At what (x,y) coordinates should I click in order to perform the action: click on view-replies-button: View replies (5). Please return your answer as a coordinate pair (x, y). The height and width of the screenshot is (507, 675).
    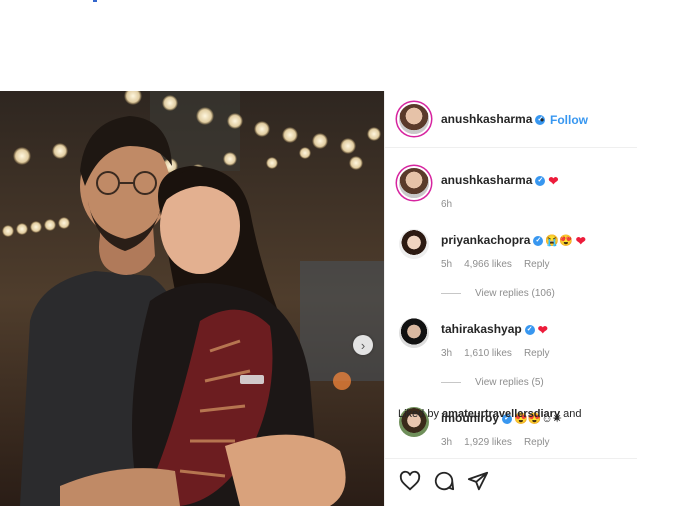
    Looking at the image, I should click on (492, 382).